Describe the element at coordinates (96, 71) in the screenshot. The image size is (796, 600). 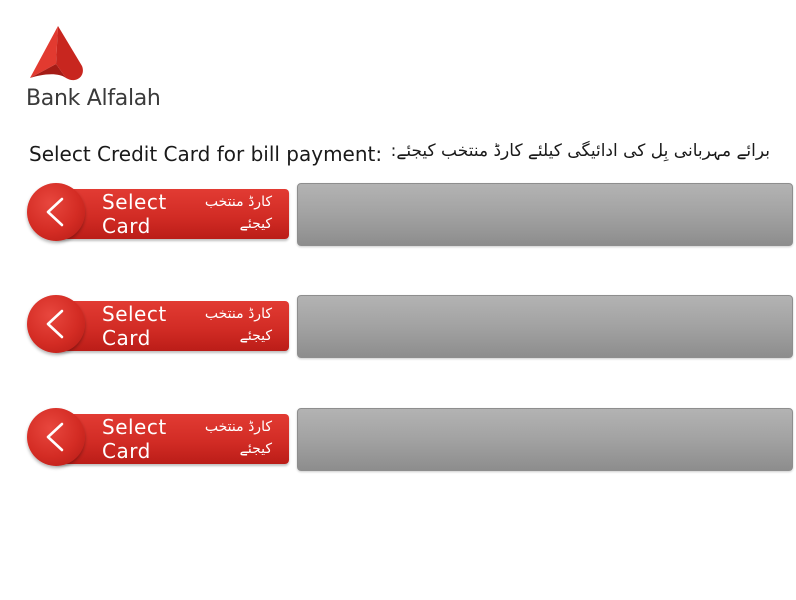
I see `bank-logo: Bank Alfalah` at that location.